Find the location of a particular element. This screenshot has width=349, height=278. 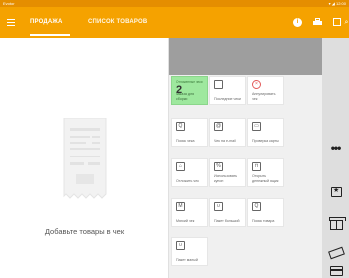

lock-icon: ⌂ is located at coordinates (180, 166).